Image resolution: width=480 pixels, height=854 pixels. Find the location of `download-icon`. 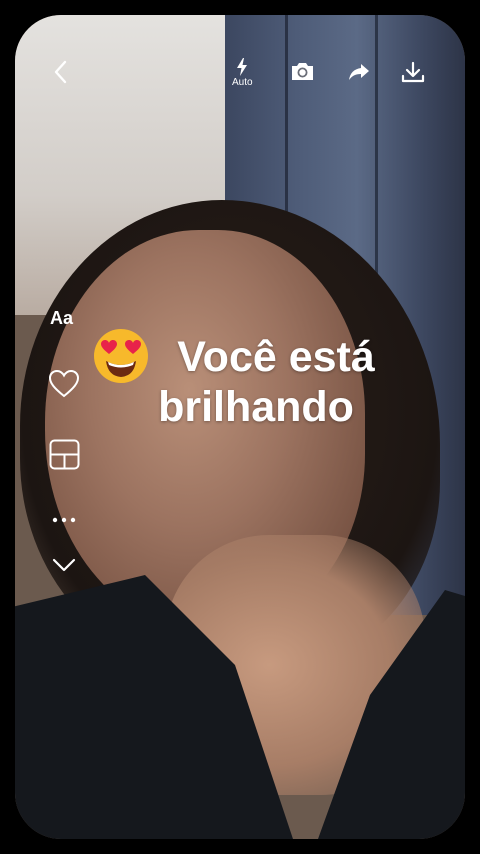

download-icon is located at coordinates (413, 72).